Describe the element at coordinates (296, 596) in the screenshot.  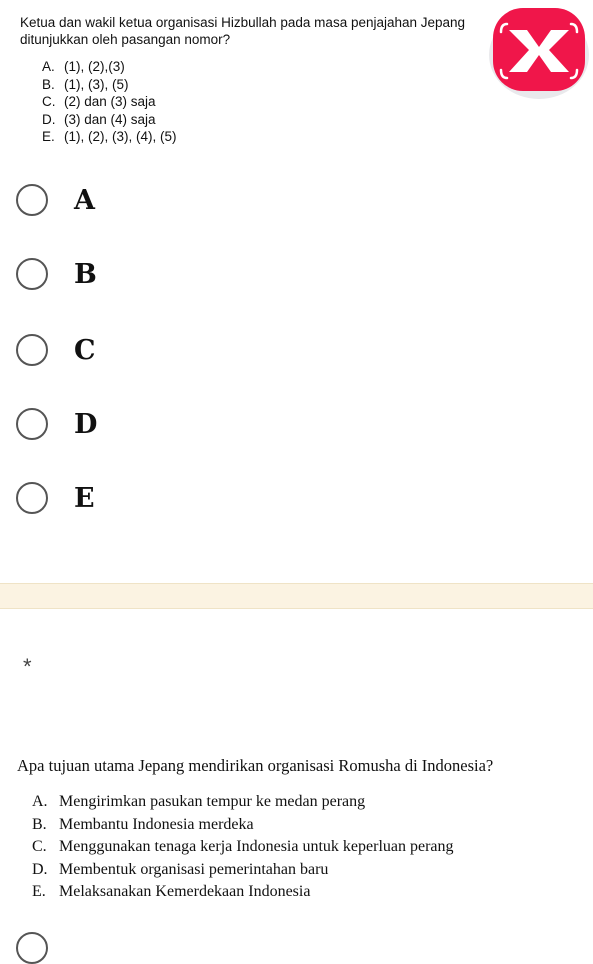
I see `section-divider` at that location.